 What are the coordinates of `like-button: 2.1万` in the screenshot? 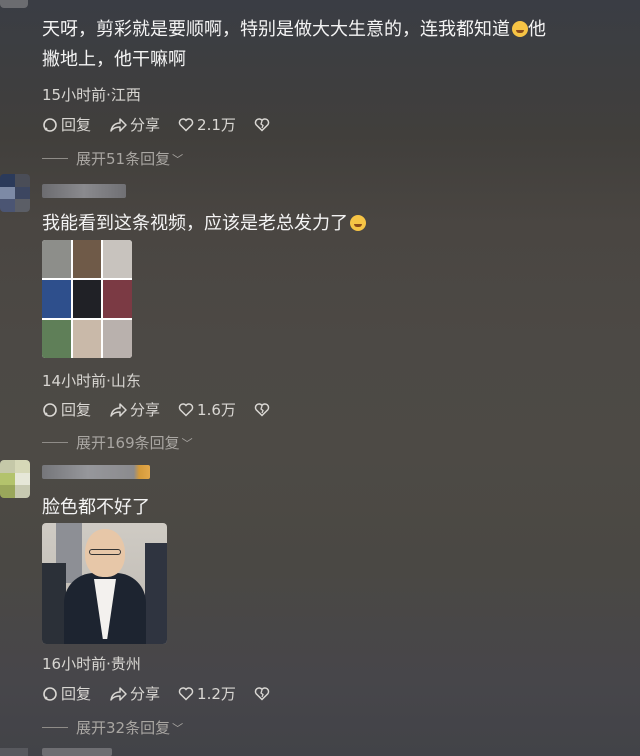 It's located at (207, 124).